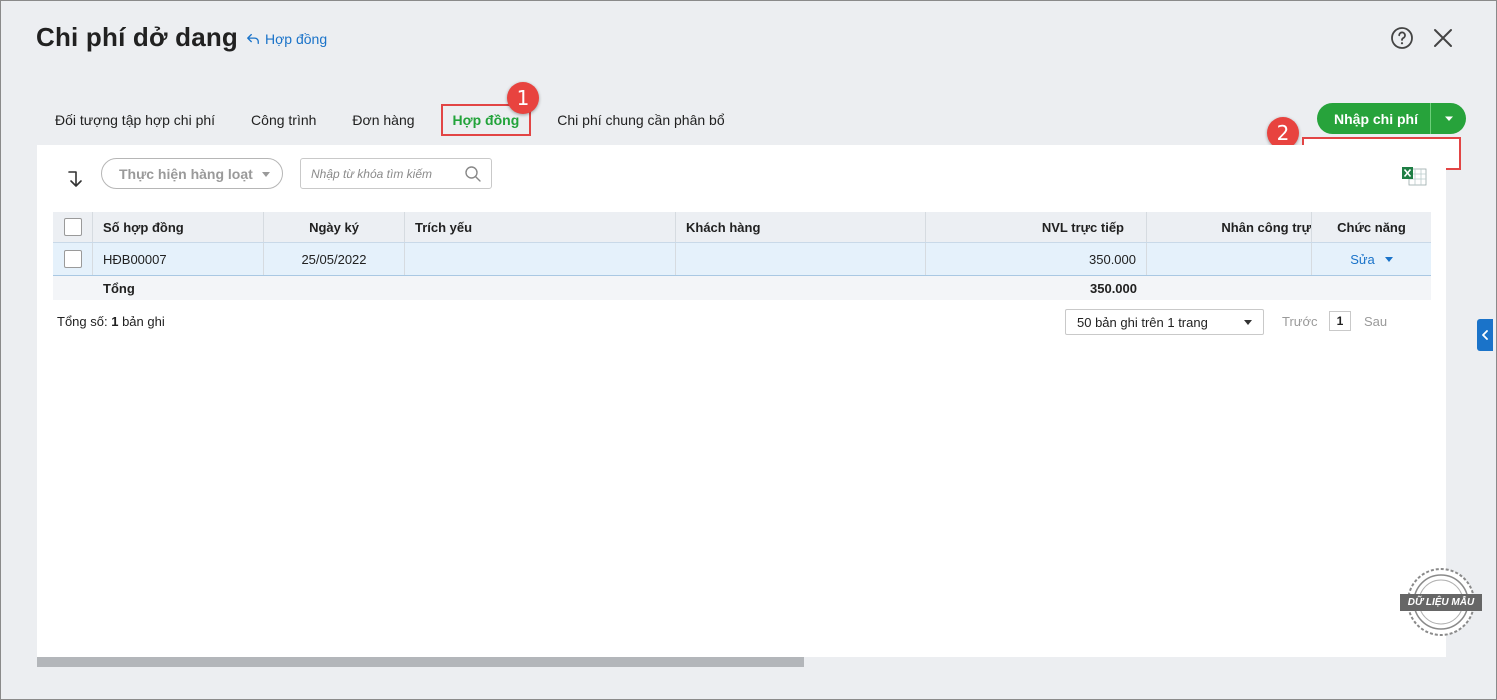 Image resolution: width=1497 pixels, height=700 pixels. What do you see at coordinates (1300, 321) in the screenshot?
I see `pager-prev-button: Trước` at bounding box center [1300, 321].